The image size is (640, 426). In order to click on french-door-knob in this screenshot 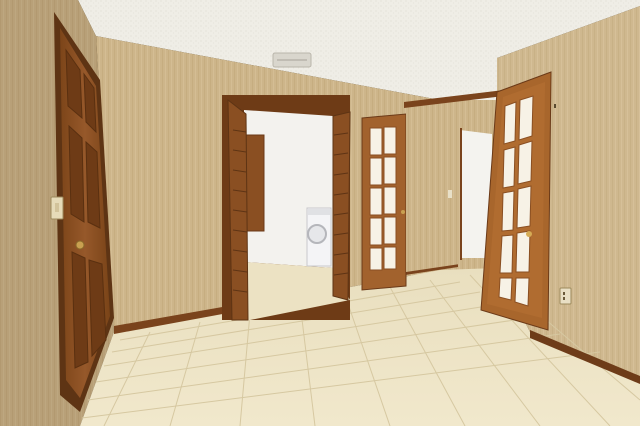, I will do `click(529, 234)`.